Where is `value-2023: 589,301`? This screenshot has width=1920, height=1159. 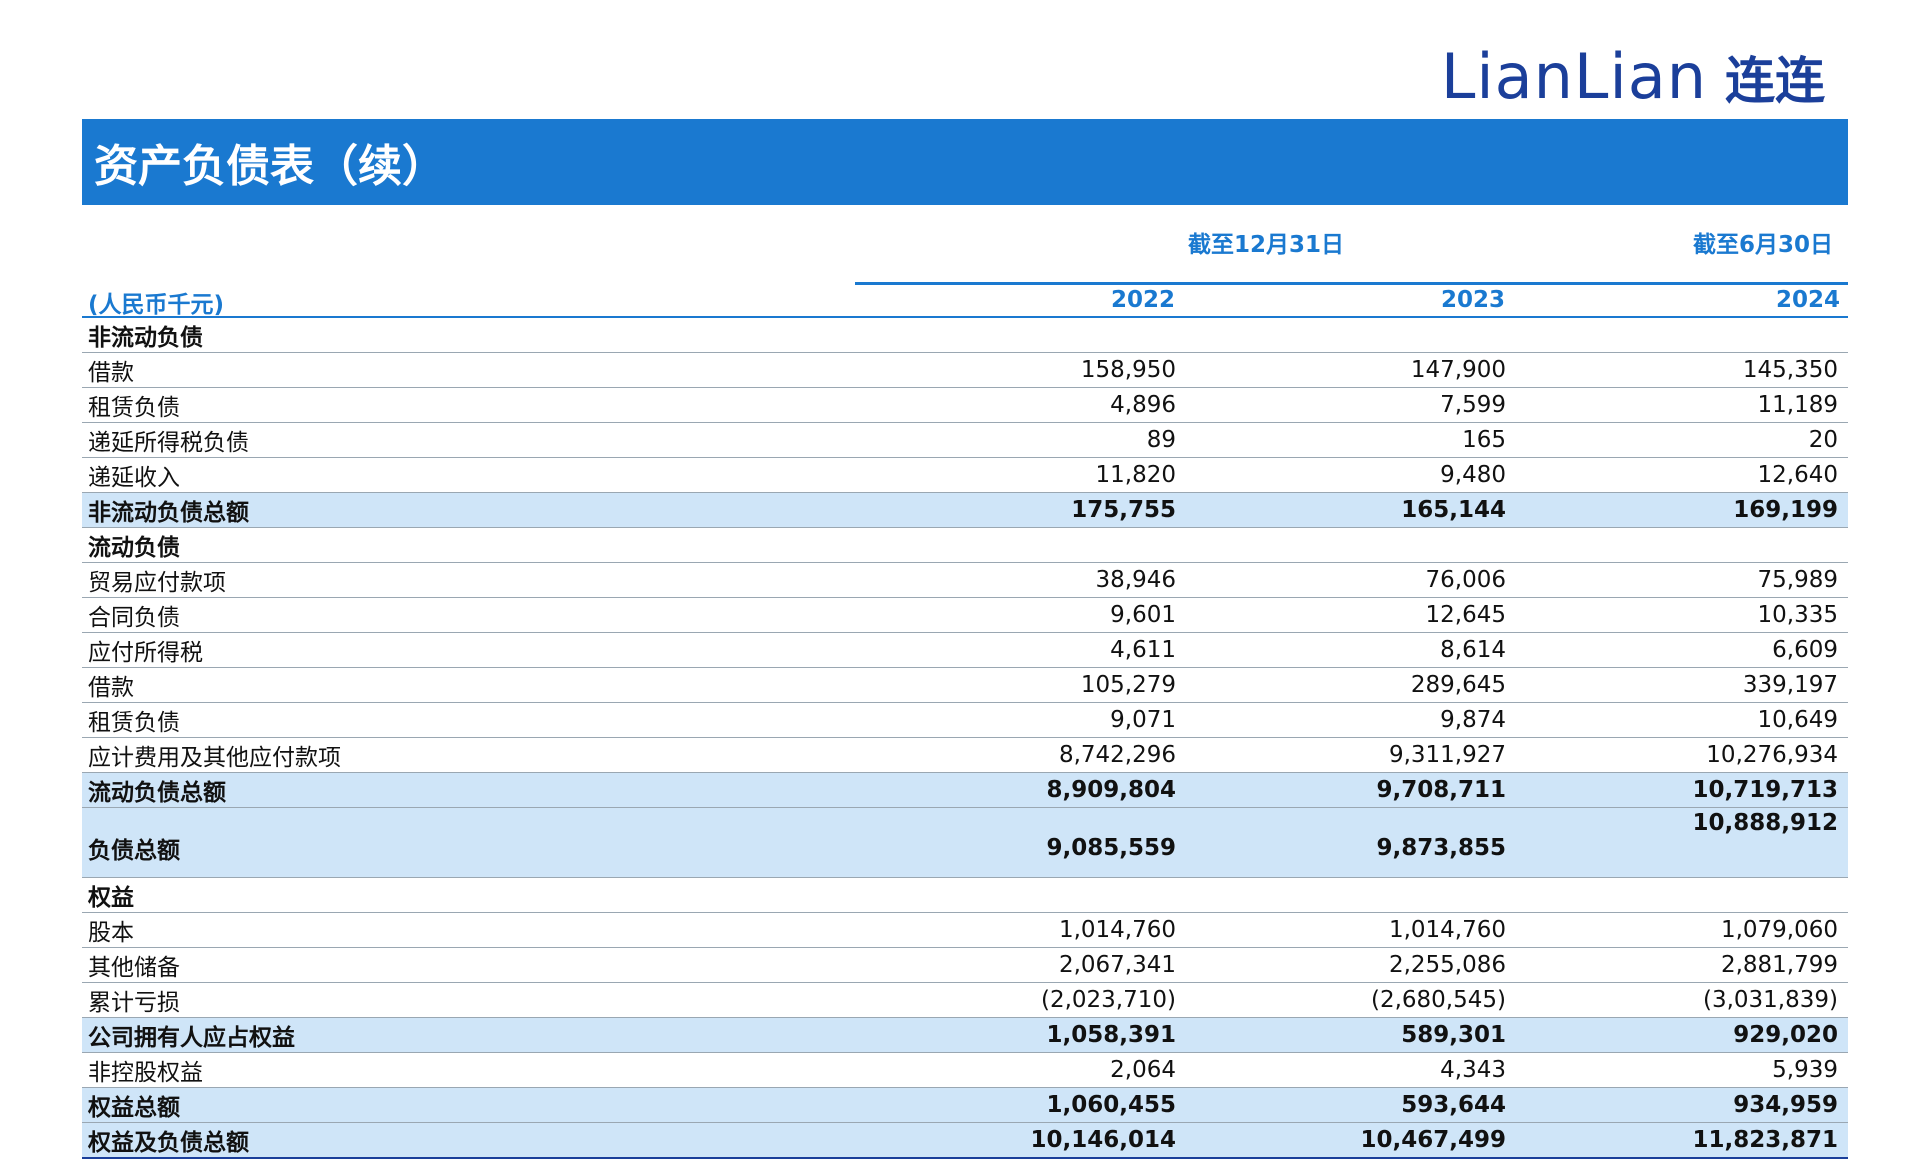 value-2023: 589,301 is located at coordinates (1357, 1035).